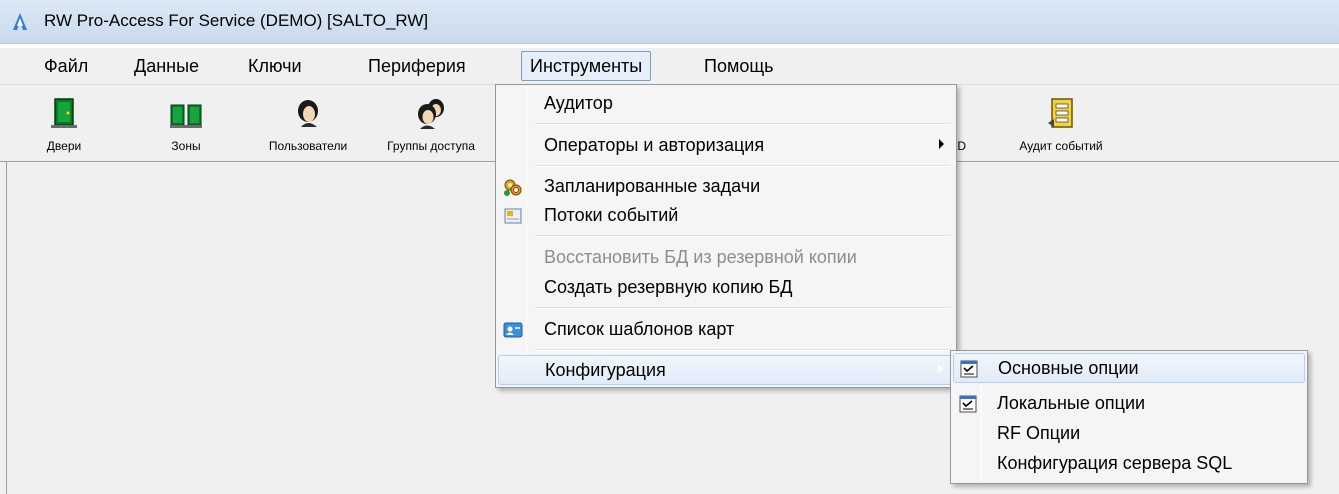  What do you see at coordinates (726, 370) in the screenshot?
I see `menu-item-configuration: Конфигурация` at bounding box center [726, 370].